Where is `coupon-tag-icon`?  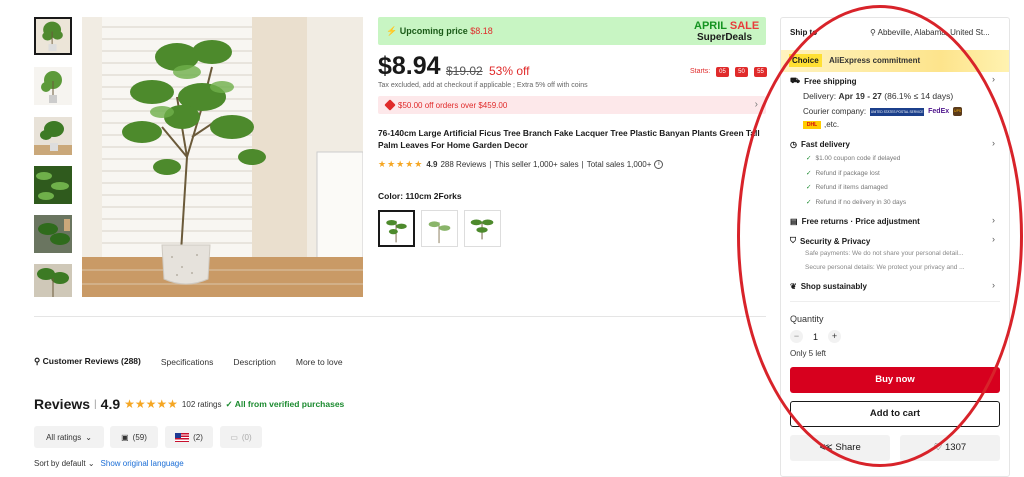 coupon-tag-icon is located at coordinates (390, 105).